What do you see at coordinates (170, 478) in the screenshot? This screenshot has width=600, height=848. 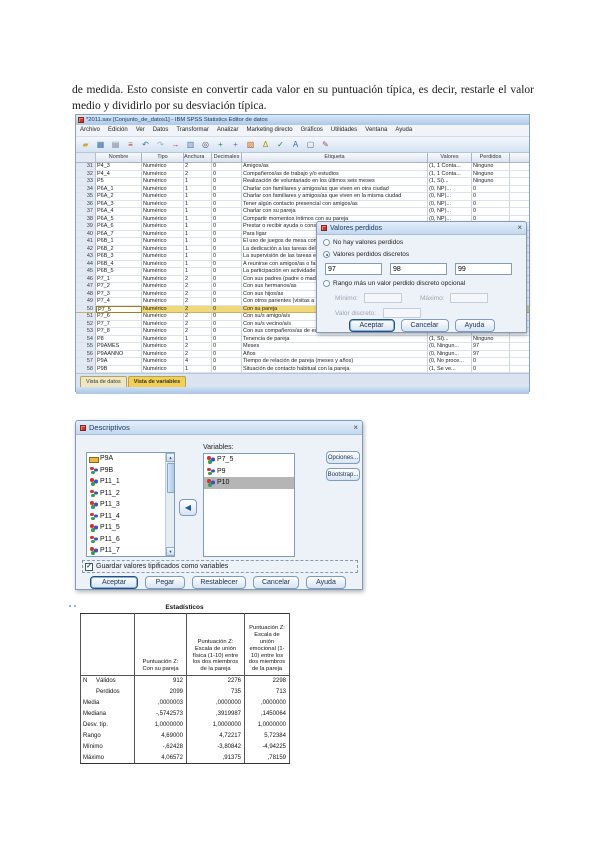 I see `scrollbar-thumb` at bounding box center [170, 478].